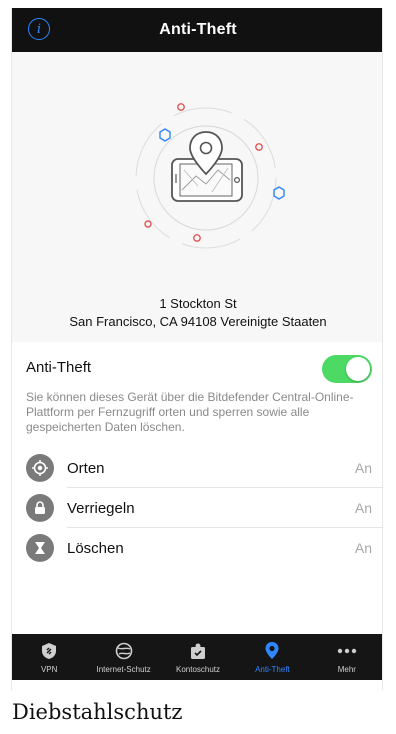 The height and width of the screenshot is (734, 396). I want to click on tab-label: Internet-Schutz, so click(123, 669).